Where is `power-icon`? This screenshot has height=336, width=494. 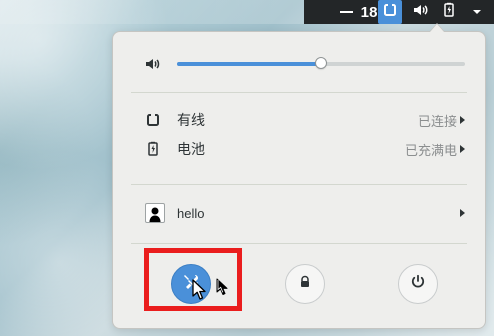 power-icon is located at coordinates (418, 284).